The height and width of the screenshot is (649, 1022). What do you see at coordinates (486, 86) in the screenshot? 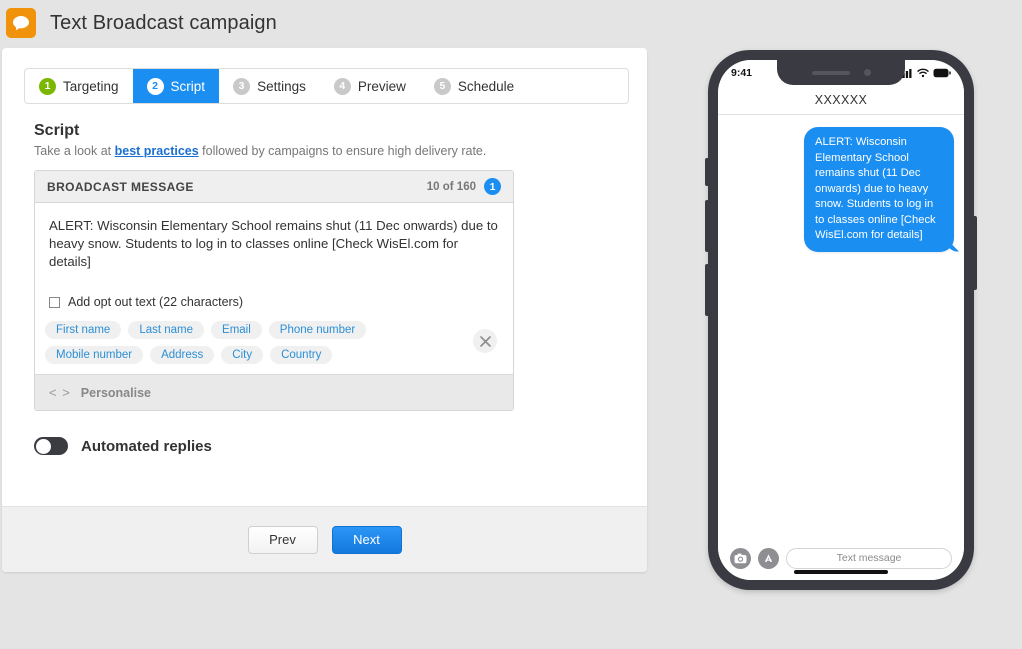
I see `tab-schedule-label: Schedule` at bounding box center [486, 86].